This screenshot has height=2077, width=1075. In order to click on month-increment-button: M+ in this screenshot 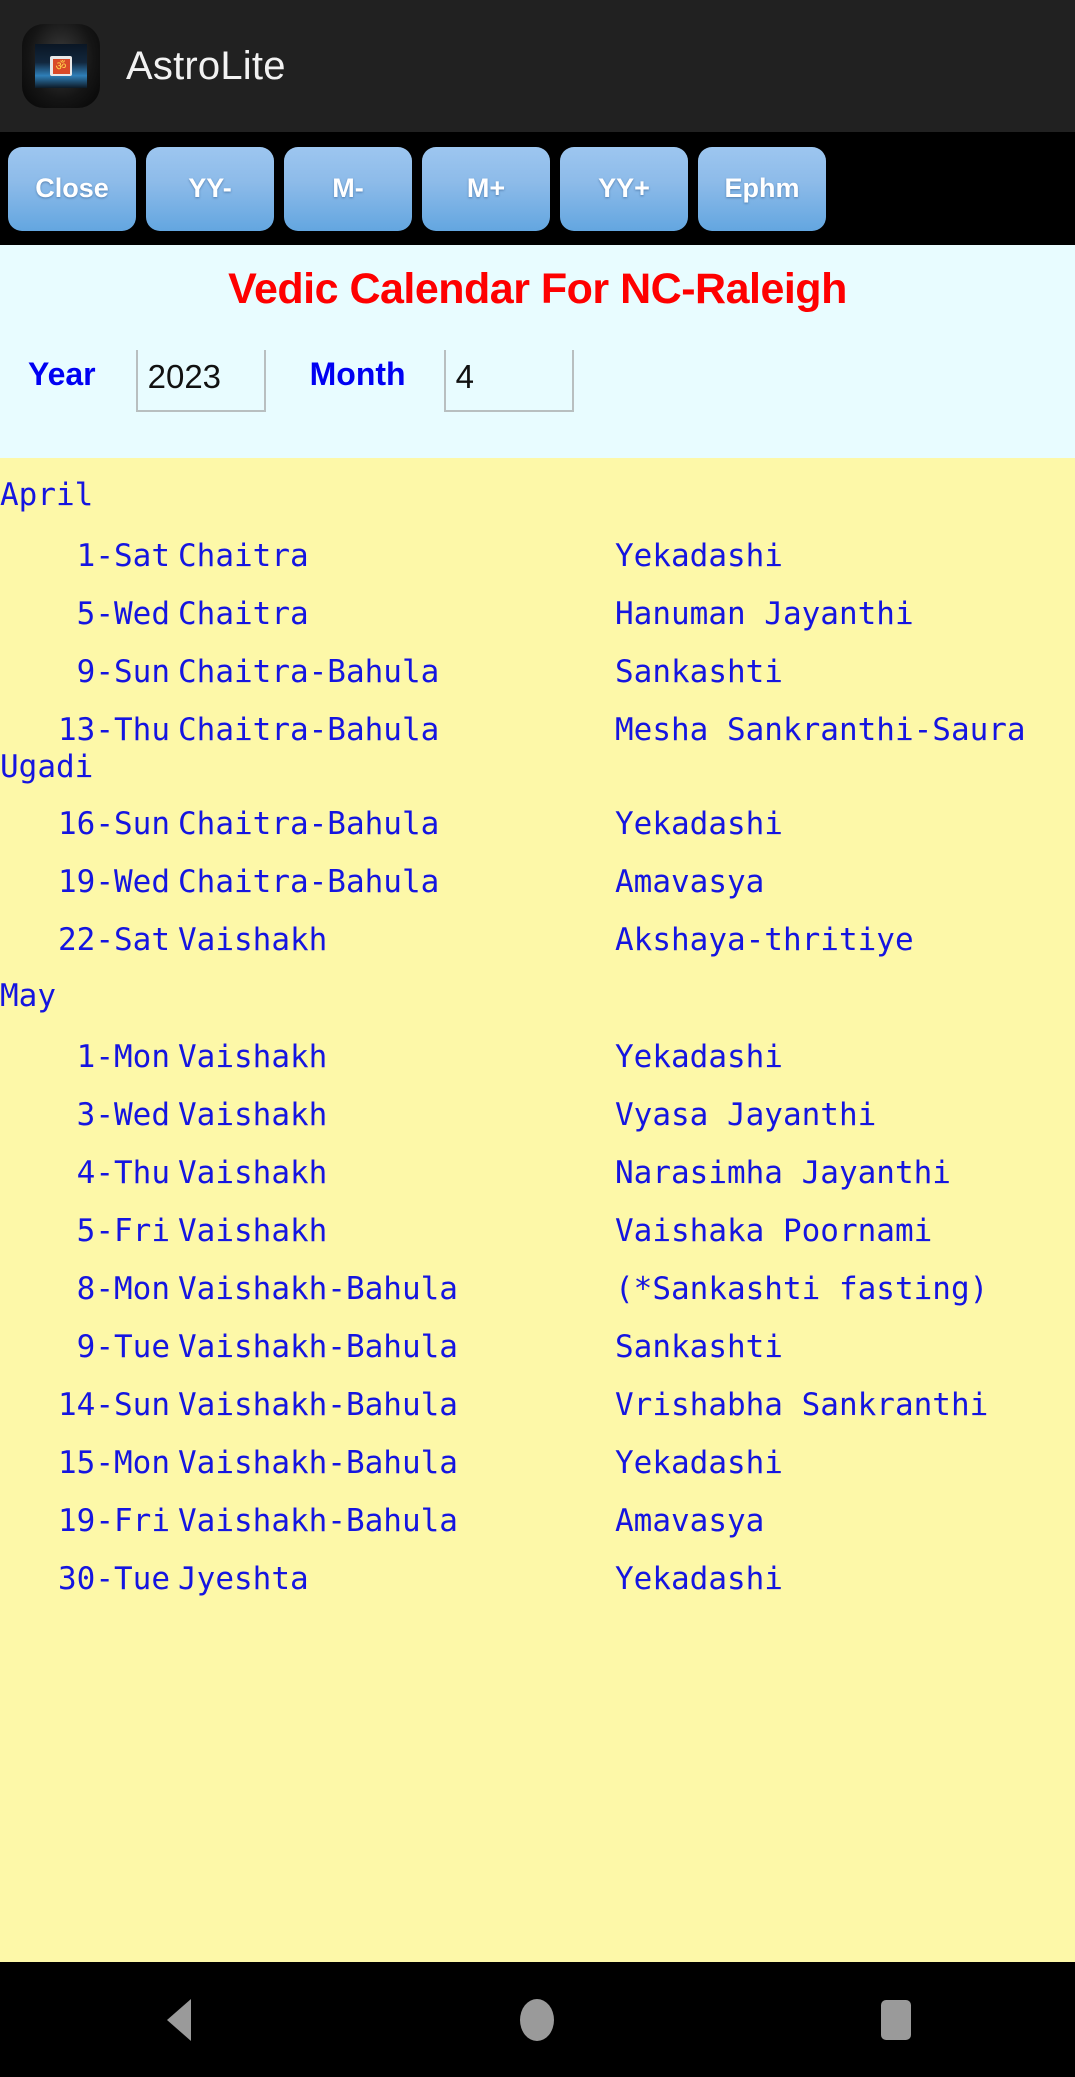, I will do `click(486, 188)`.